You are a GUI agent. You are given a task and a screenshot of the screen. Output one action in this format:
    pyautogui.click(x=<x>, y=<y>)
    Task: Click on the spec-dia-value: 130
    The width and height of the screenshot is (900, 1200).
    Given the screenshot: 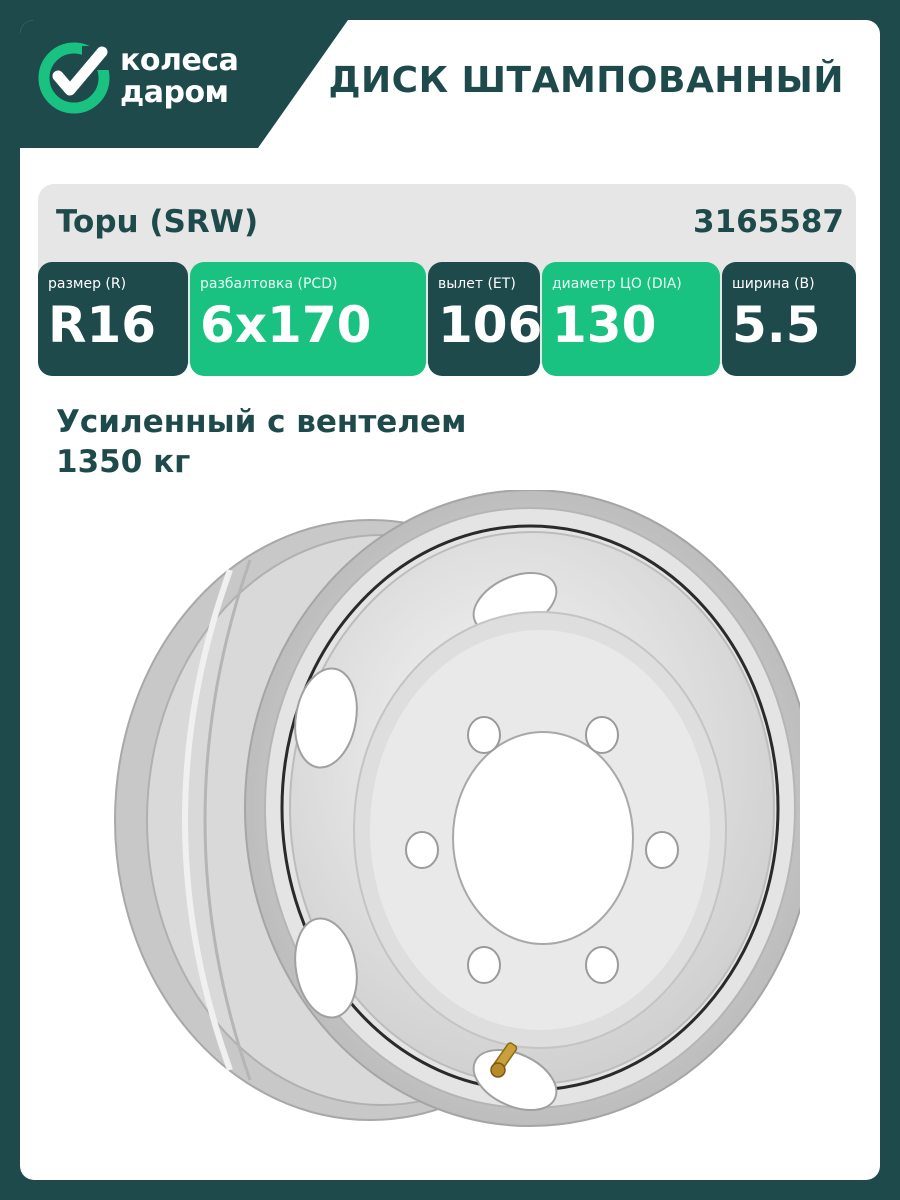 What is the action you would take?
    pyautogui.click(x=604, y=325)
    